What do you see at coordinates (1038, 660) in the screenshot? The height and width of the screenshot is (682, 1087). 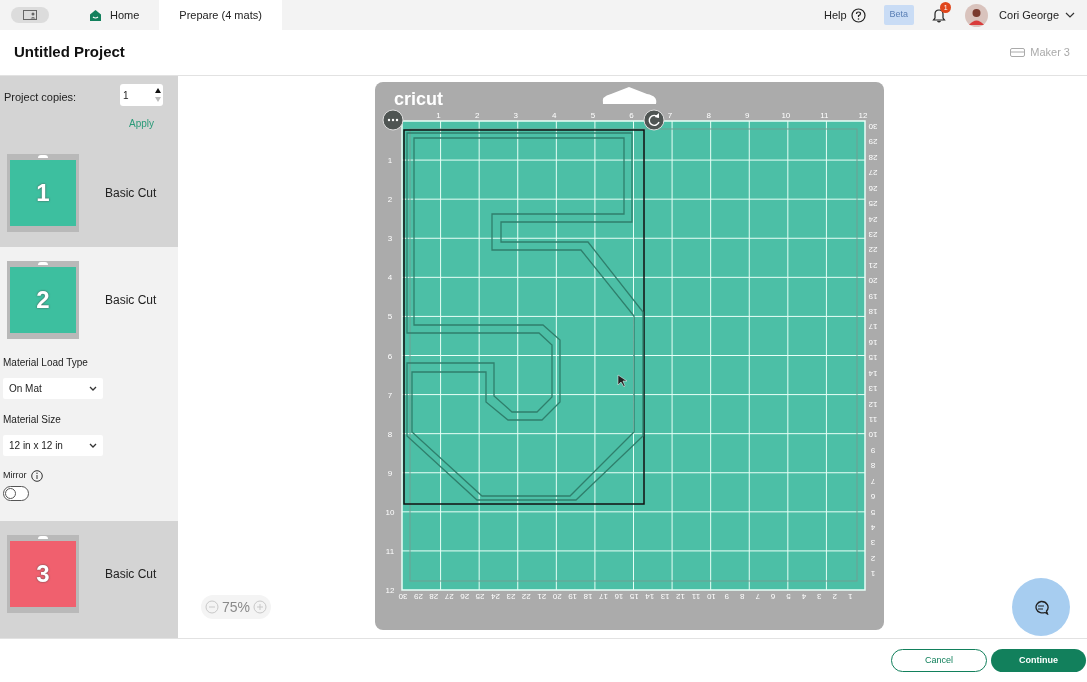 I see `continue-button: Continue` at bounding box center [1038, 660].